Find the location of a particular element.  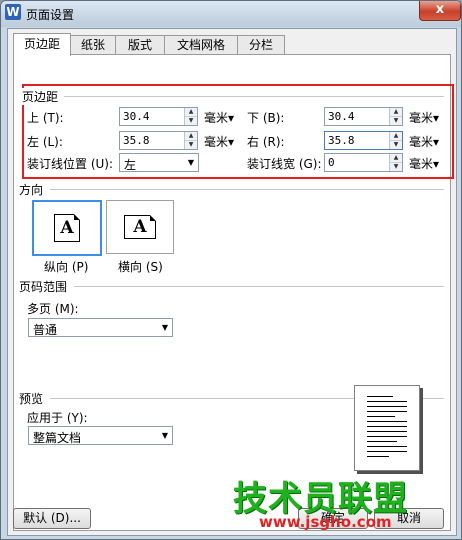

orientation-separator is located at coordinates (247, 189).